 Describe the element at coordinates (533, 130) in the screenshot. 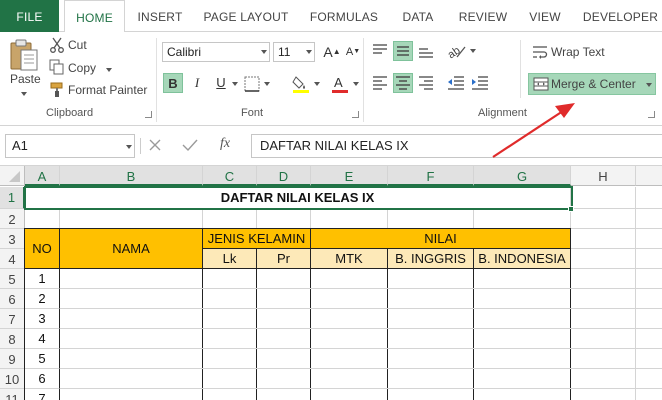

I see `annotation-arrow` at that location.